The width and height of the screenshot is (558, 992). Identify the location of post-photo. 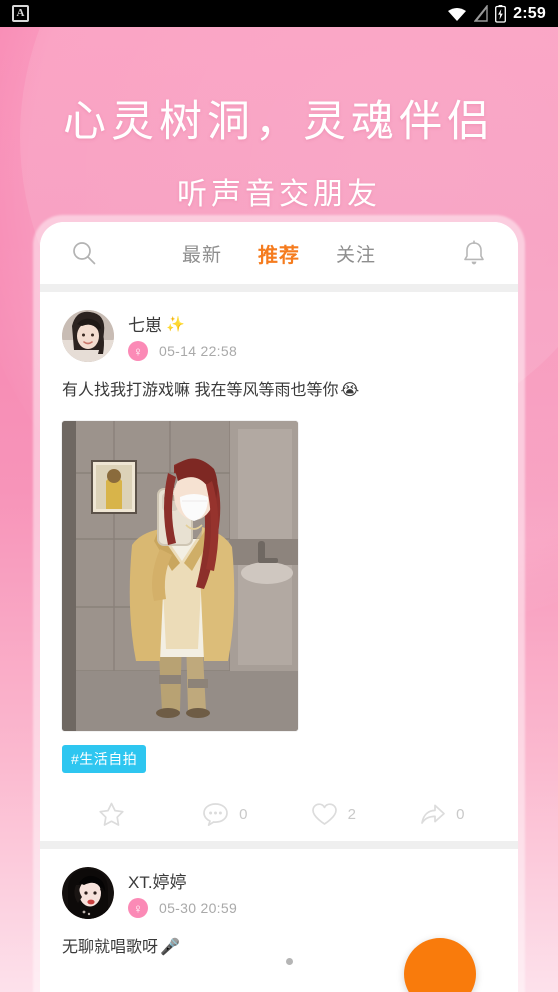
(180, 576).